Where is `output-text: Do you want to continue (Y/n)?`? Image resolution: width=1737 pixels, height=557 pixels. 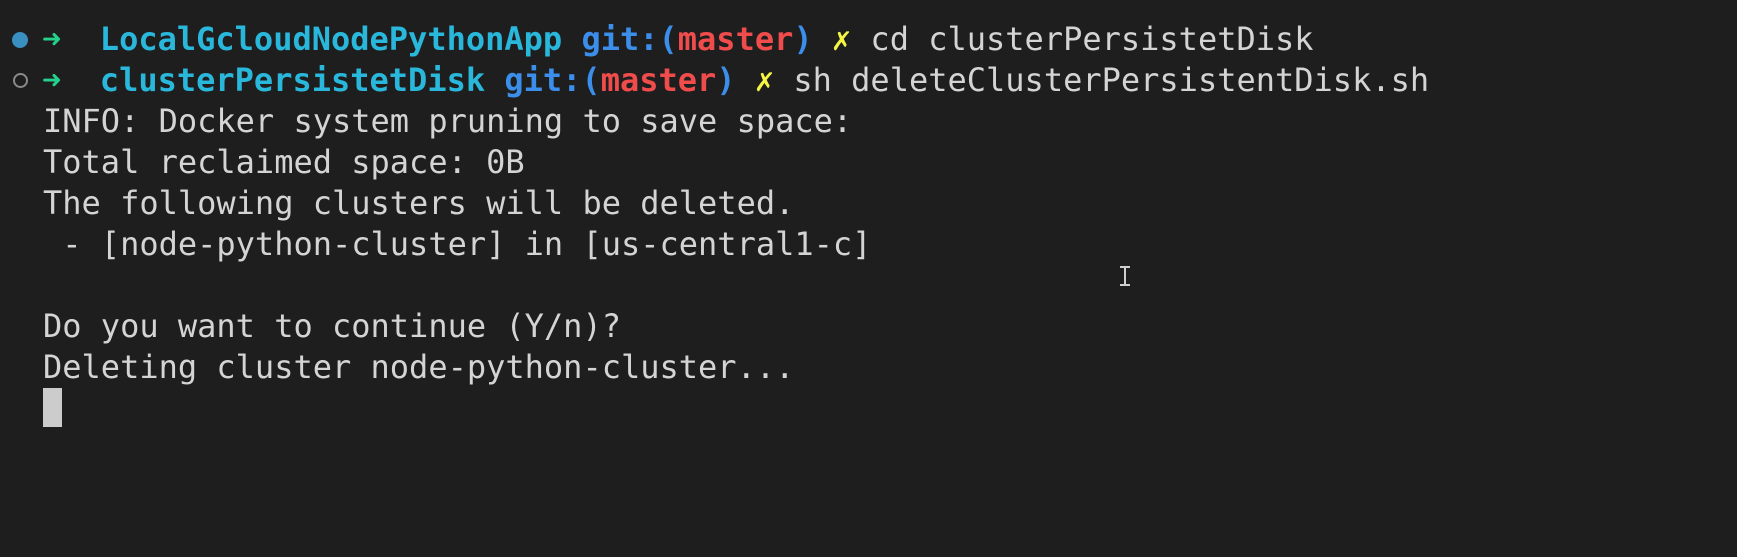 output-text: Do you want to continue (Y/n)? is located at coordinates (332, 326).